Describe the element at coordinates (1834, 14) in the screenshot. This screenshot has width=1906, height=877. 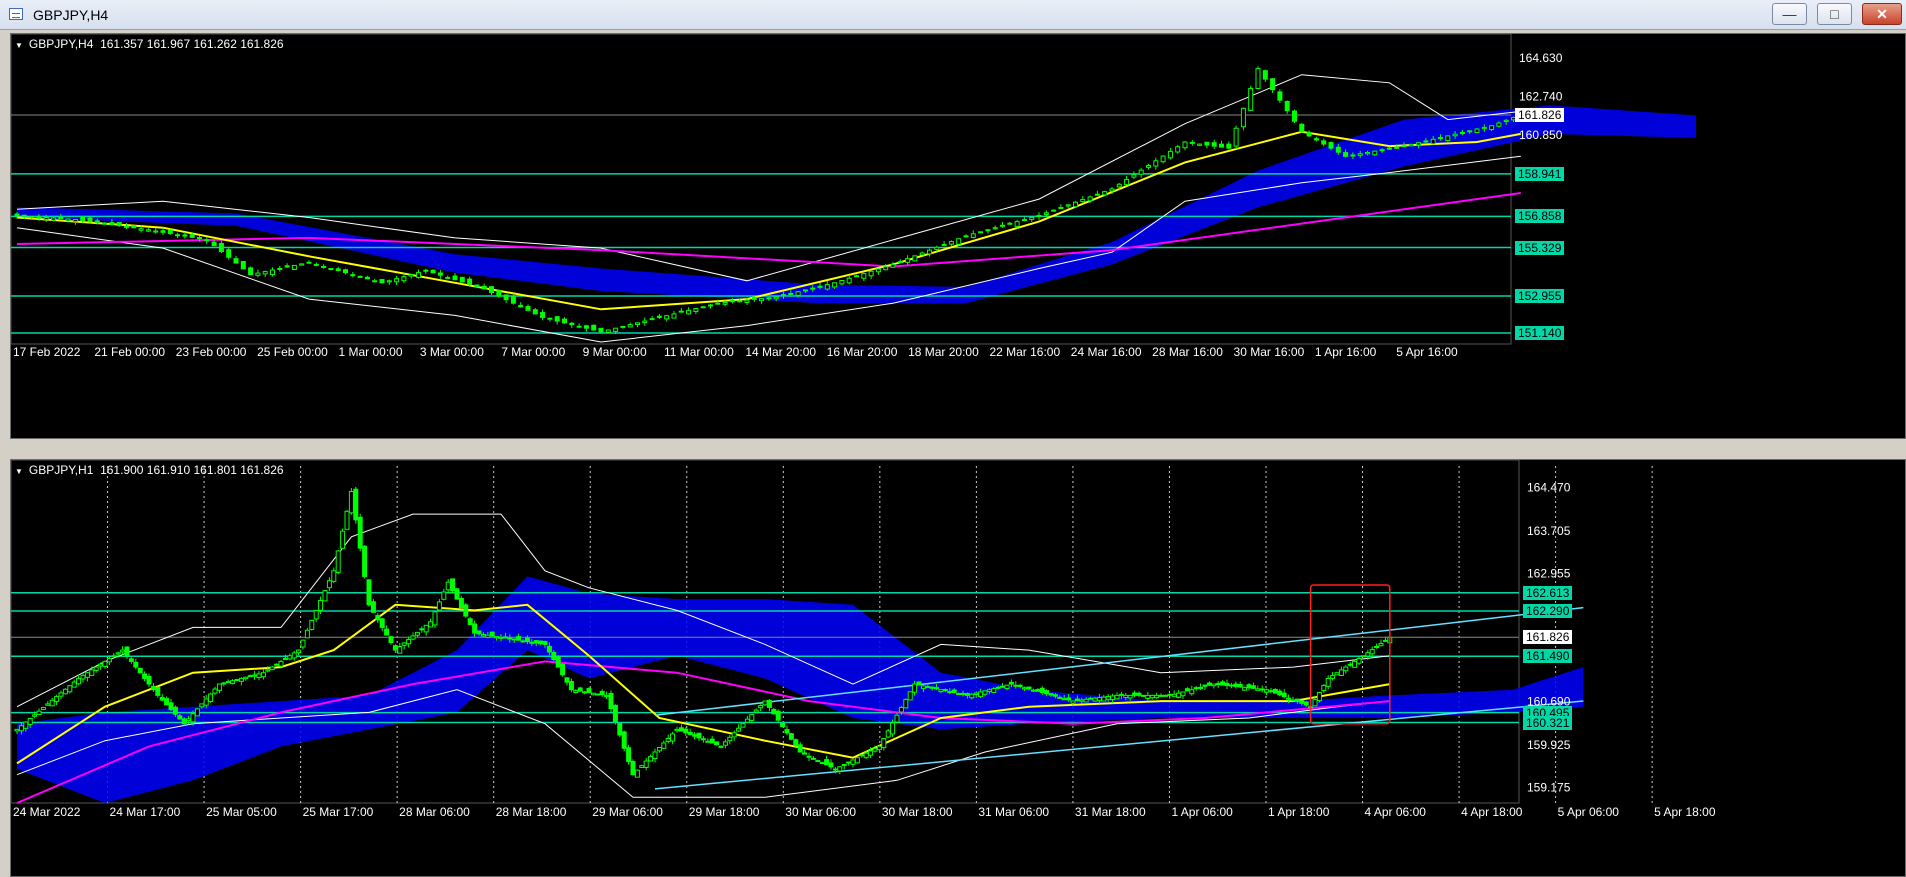
I see `maximize-button: □` at that location.